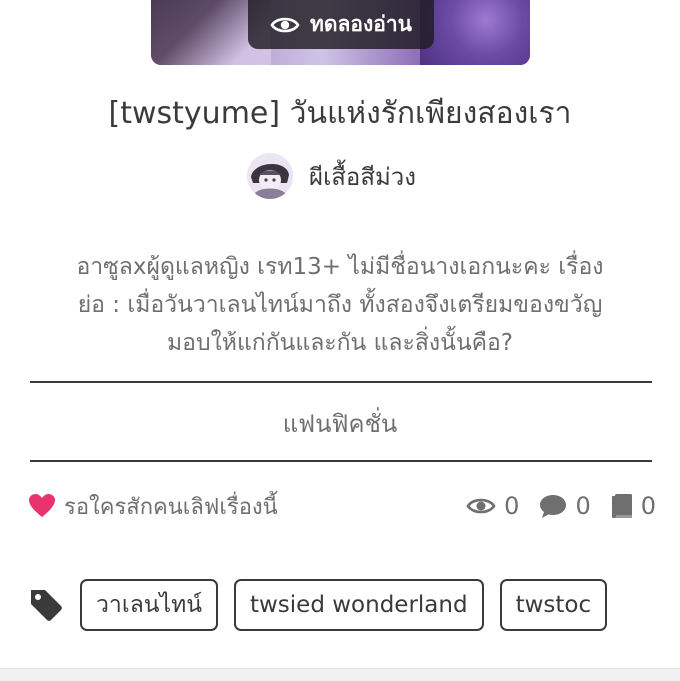  I want to click on tag-item: วาเลนไทน์, so click(149, 605).